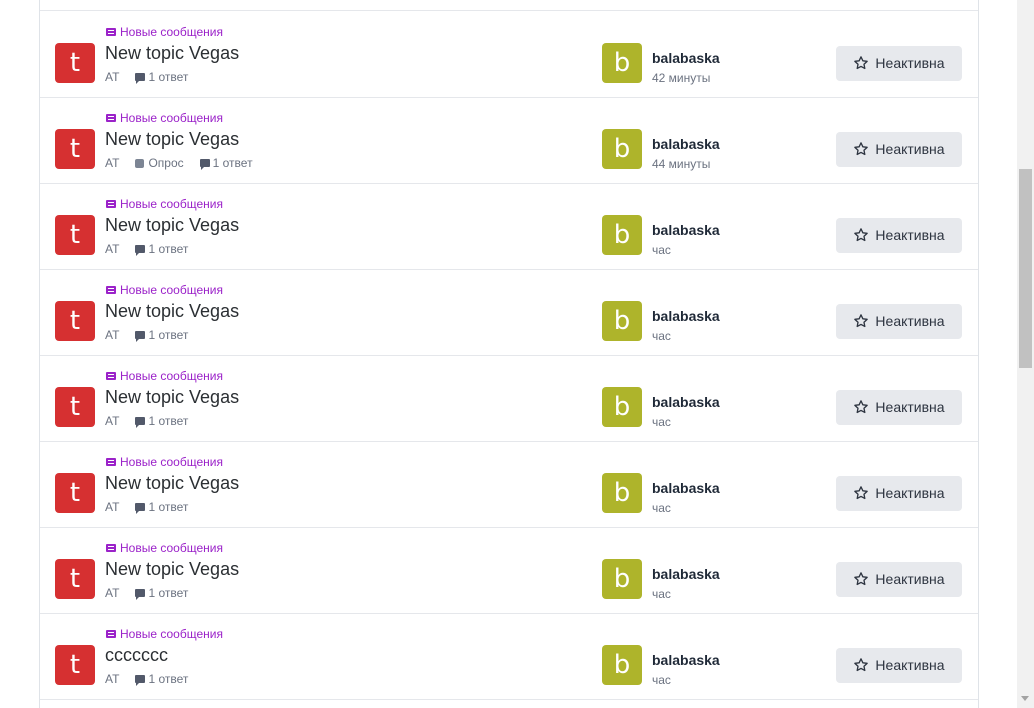 Image resolution: width=1034 pixels, height=708 pixels. Describe the element at coordinates (1025, 698) in the screenshot. I see `scroll-down-arrow-icon` at that location.